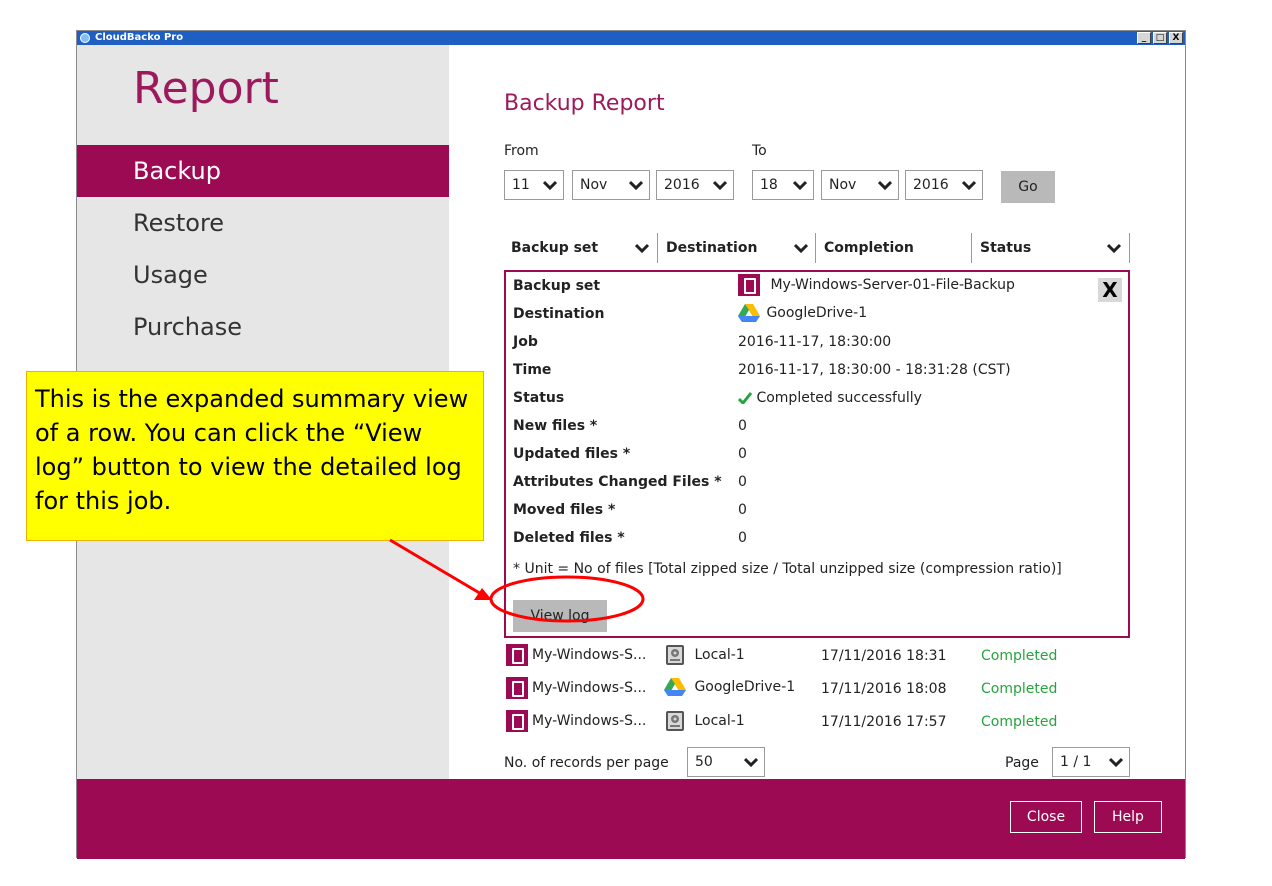  What do you see at coordinates (876, 285) in the screenshot?
I see `summary-backup-set-value: My-Windows-Server-01-File-Backup` at bounding box center [876, 285].